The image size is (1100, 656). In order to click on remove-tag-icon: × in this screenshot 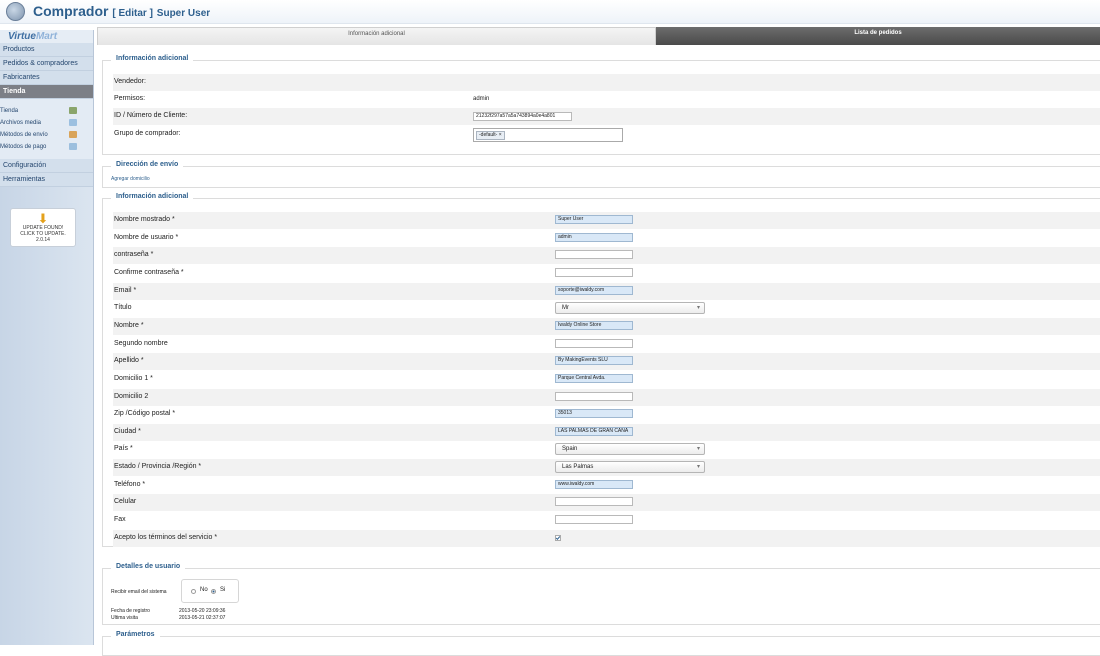, I will do `click(500, 135)`.